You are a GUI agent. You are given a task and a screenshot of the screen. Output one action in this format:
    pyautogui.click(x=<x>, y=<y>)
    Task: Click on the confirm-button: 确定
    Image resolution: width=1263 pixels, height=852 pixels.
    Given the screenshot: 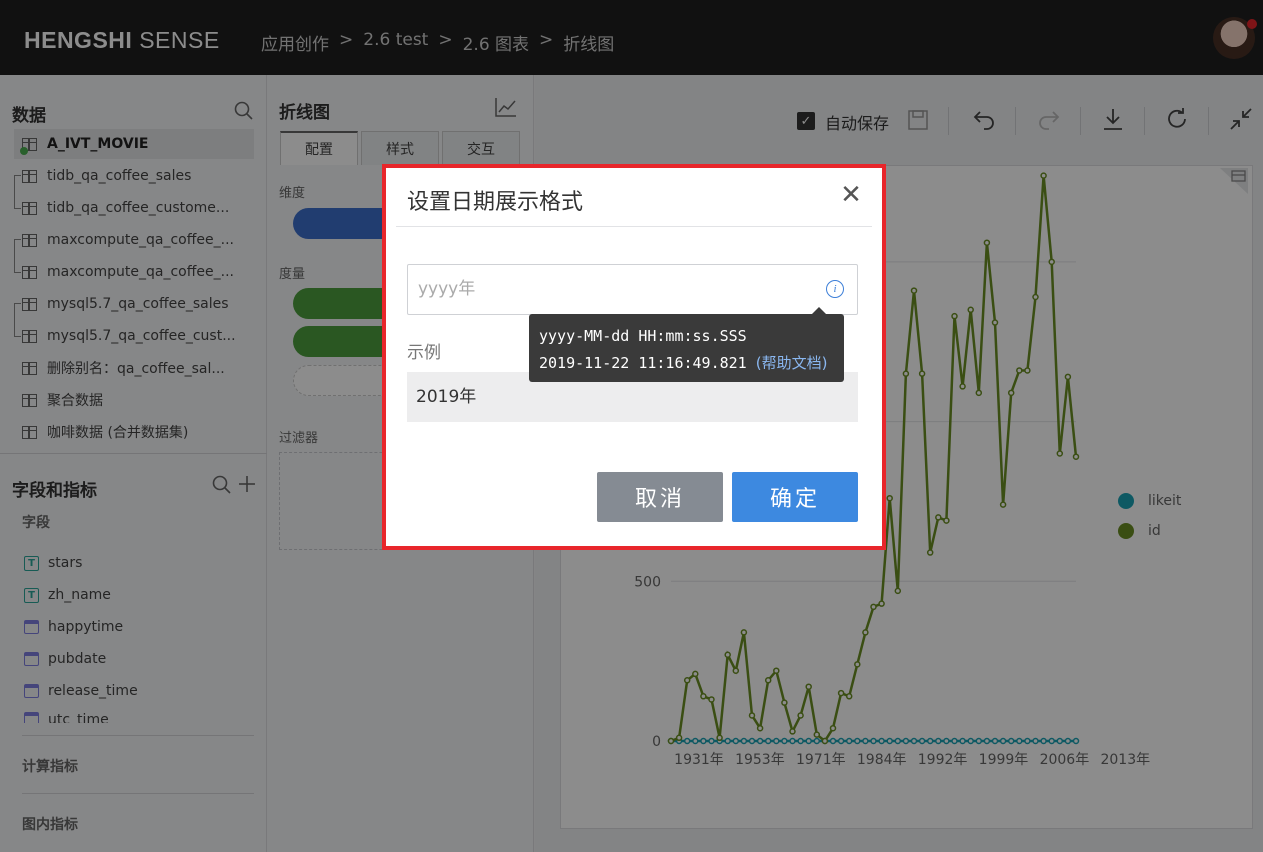 What is the action you would take?
    pyautogui.click(x=795, y=497)
    